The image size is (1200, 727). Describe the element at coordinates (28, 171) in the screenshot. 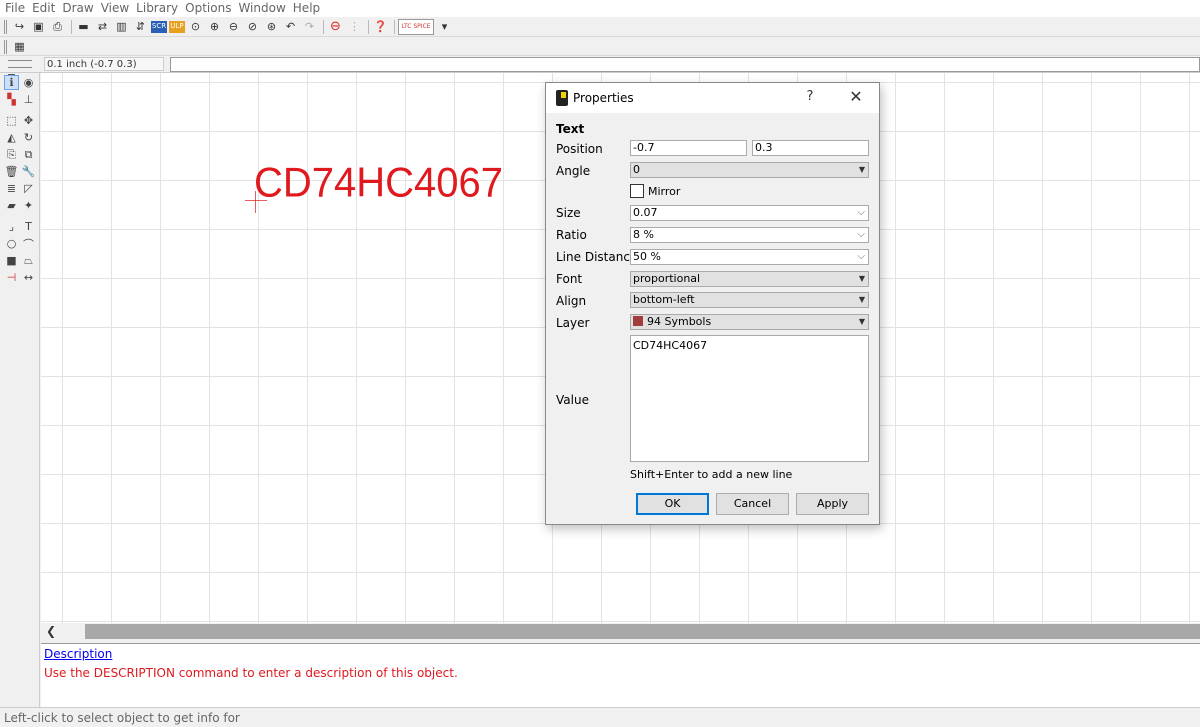

I see `change-icon: 🔧` at that location.